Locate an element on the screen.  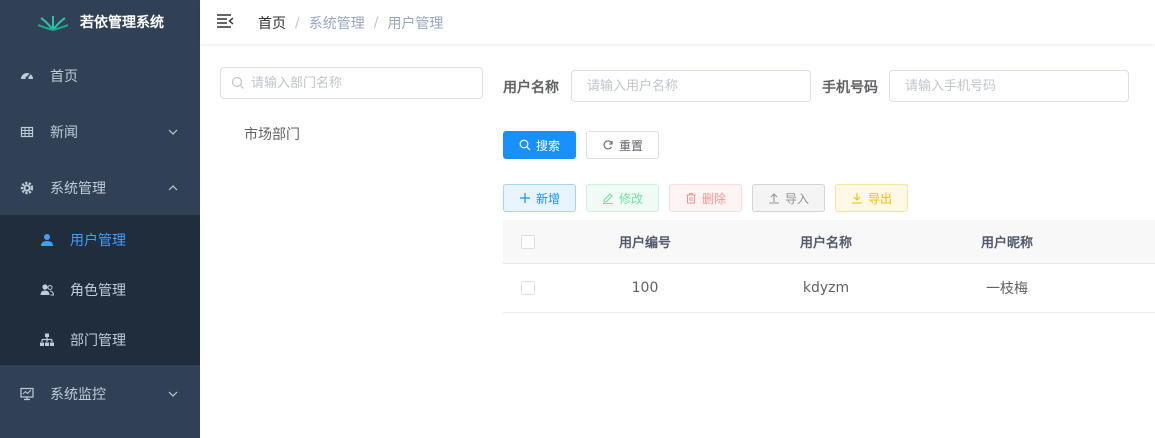
table-icon is located at coordinates (27, 132).